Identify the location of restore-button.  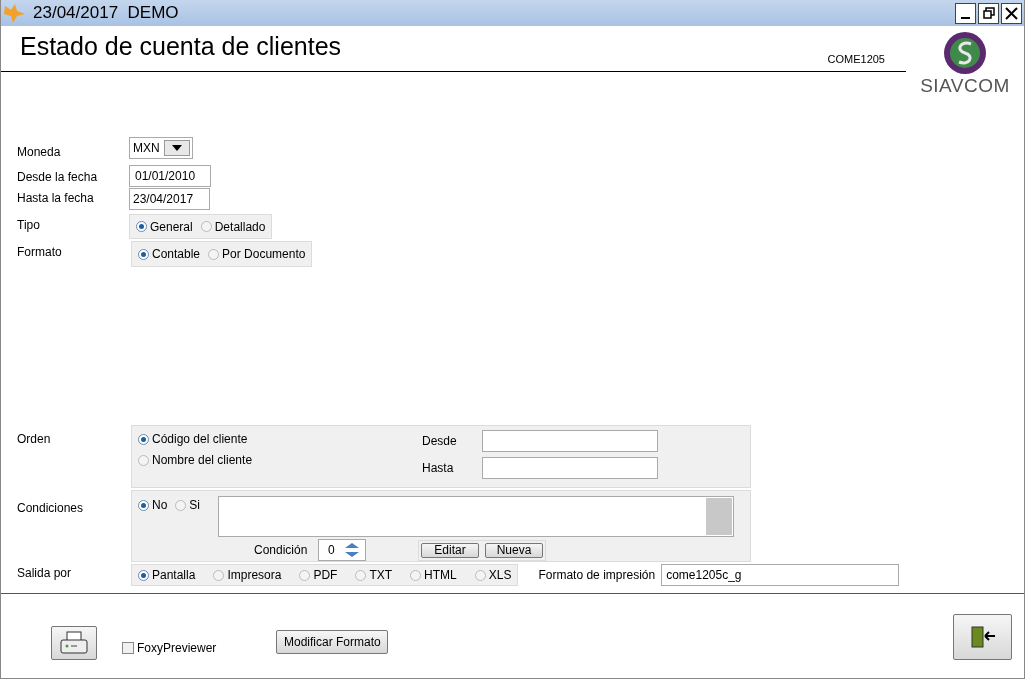
(988, 13).